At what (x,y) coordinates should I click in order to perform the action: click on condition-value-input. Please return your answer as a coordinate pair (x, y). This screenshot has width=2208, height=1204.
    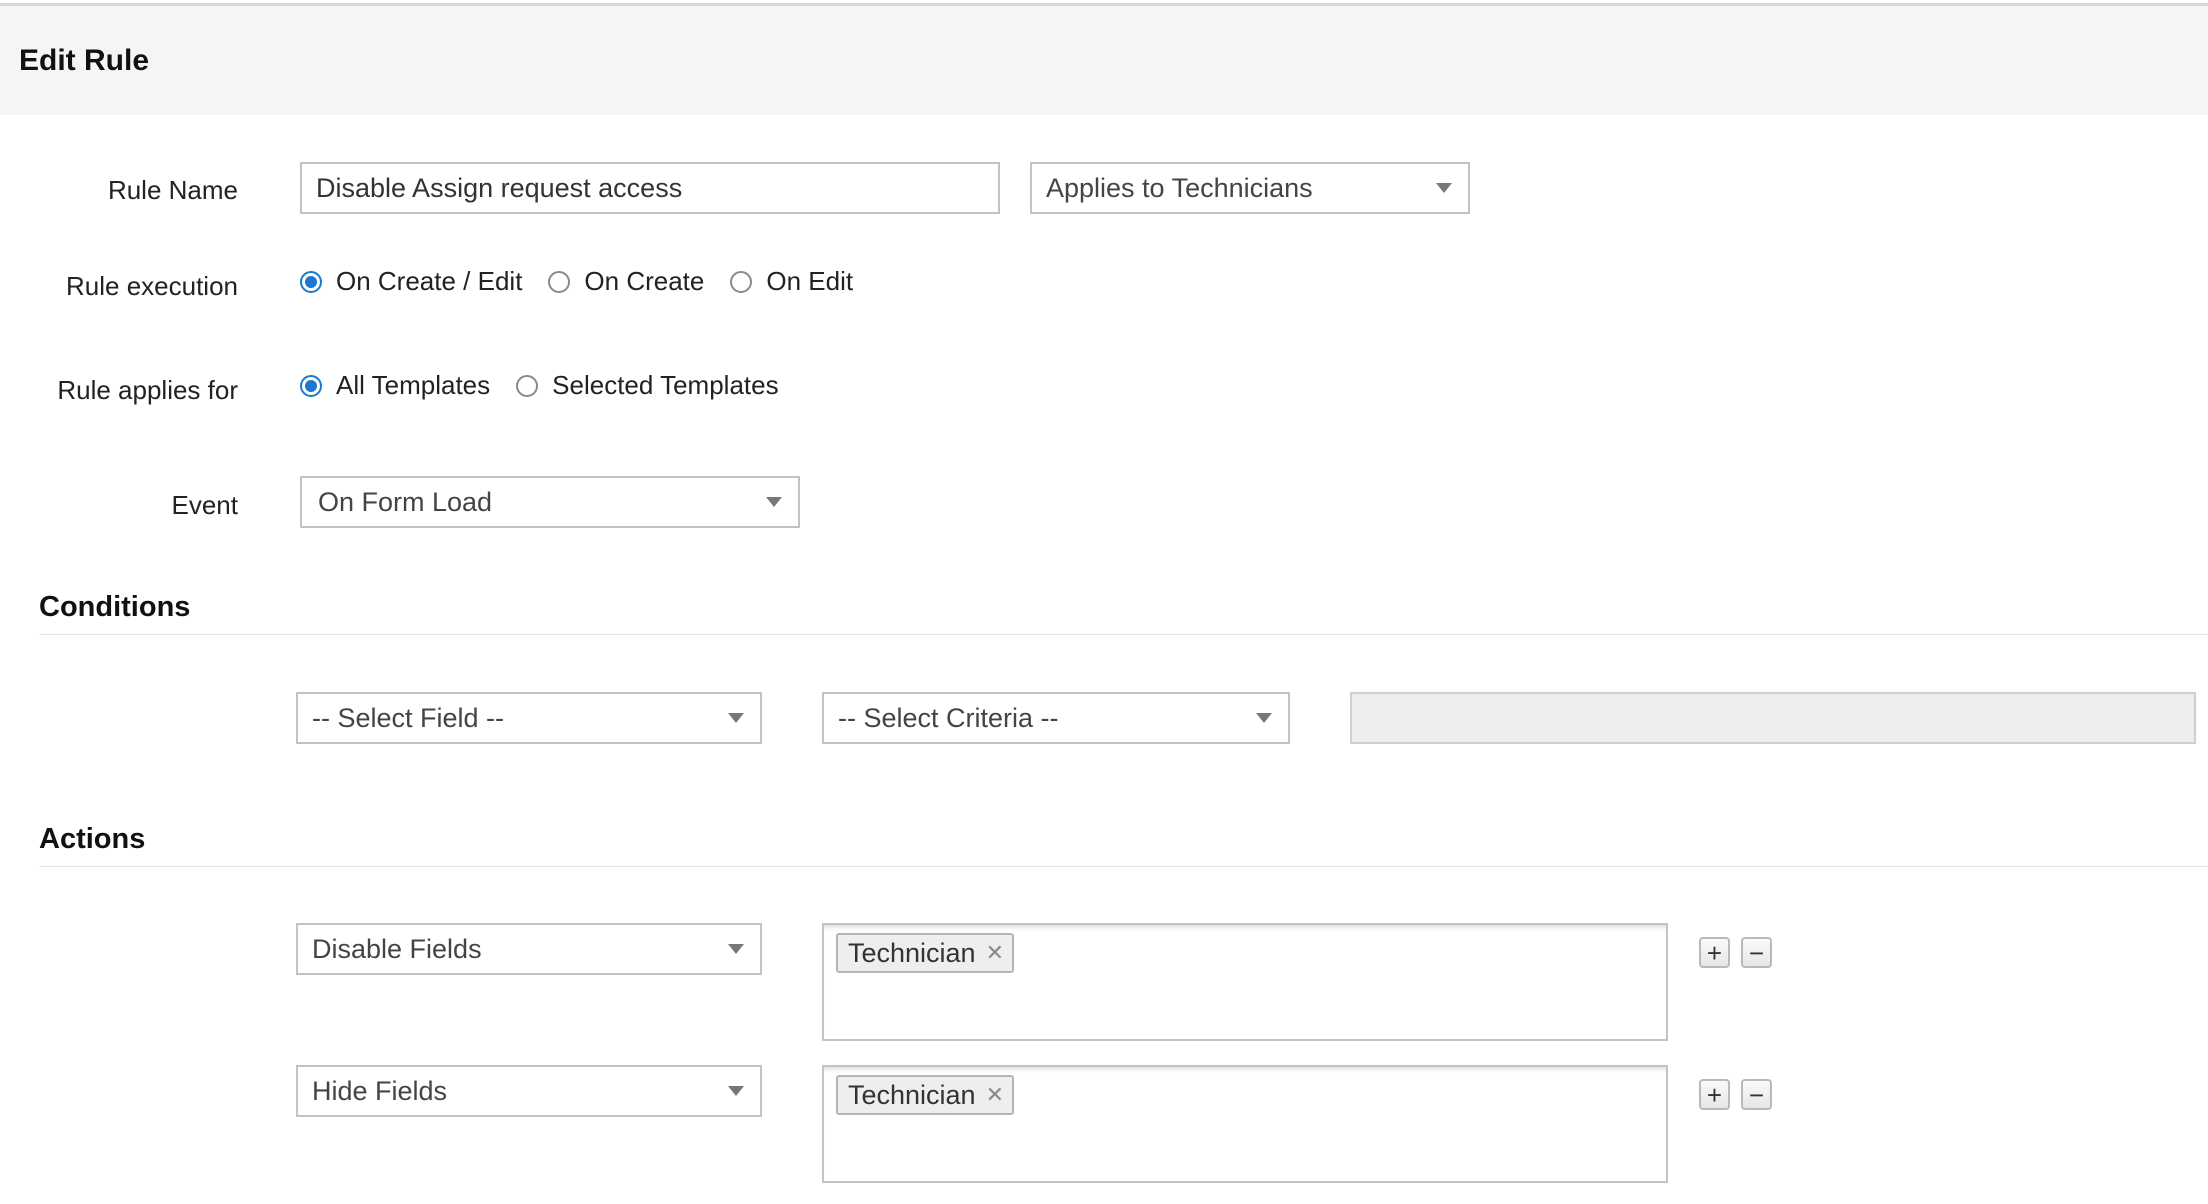
    Looking at the image, I should click on (1773, 718).